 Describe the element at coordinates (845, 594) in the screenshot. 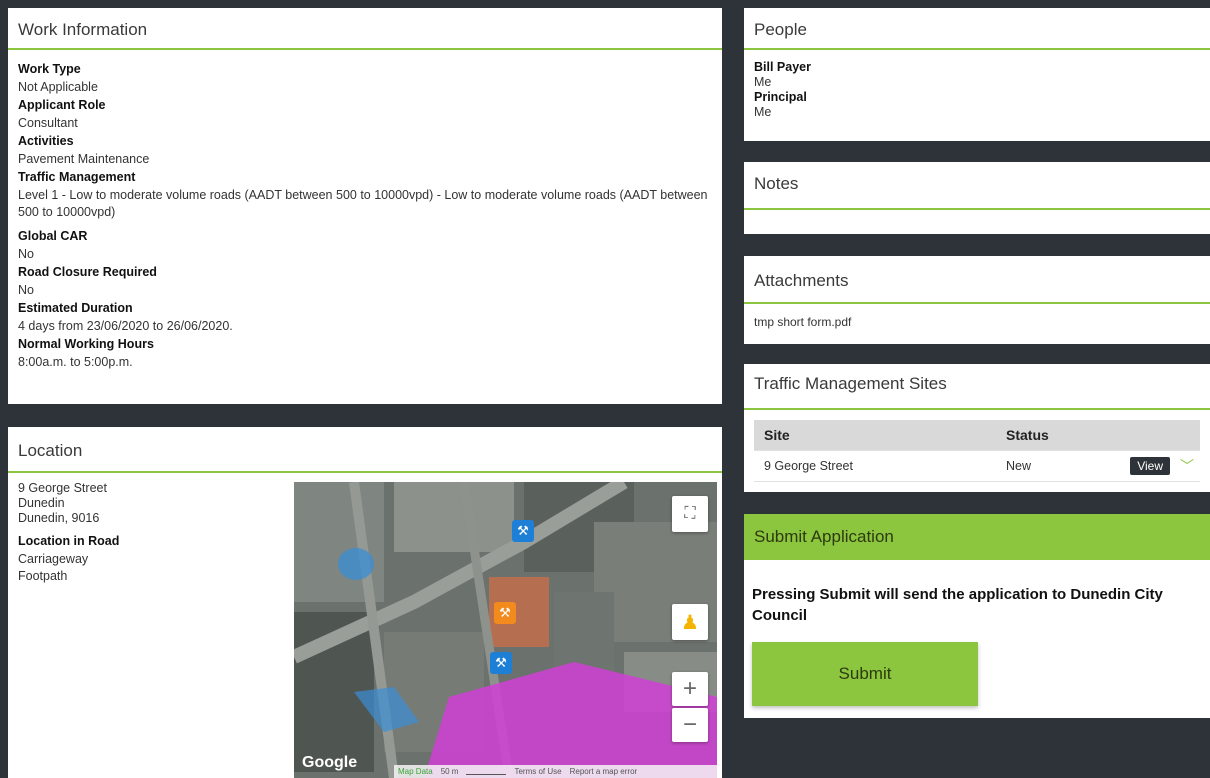

I see `submit-message-bold: Submit` at that location.